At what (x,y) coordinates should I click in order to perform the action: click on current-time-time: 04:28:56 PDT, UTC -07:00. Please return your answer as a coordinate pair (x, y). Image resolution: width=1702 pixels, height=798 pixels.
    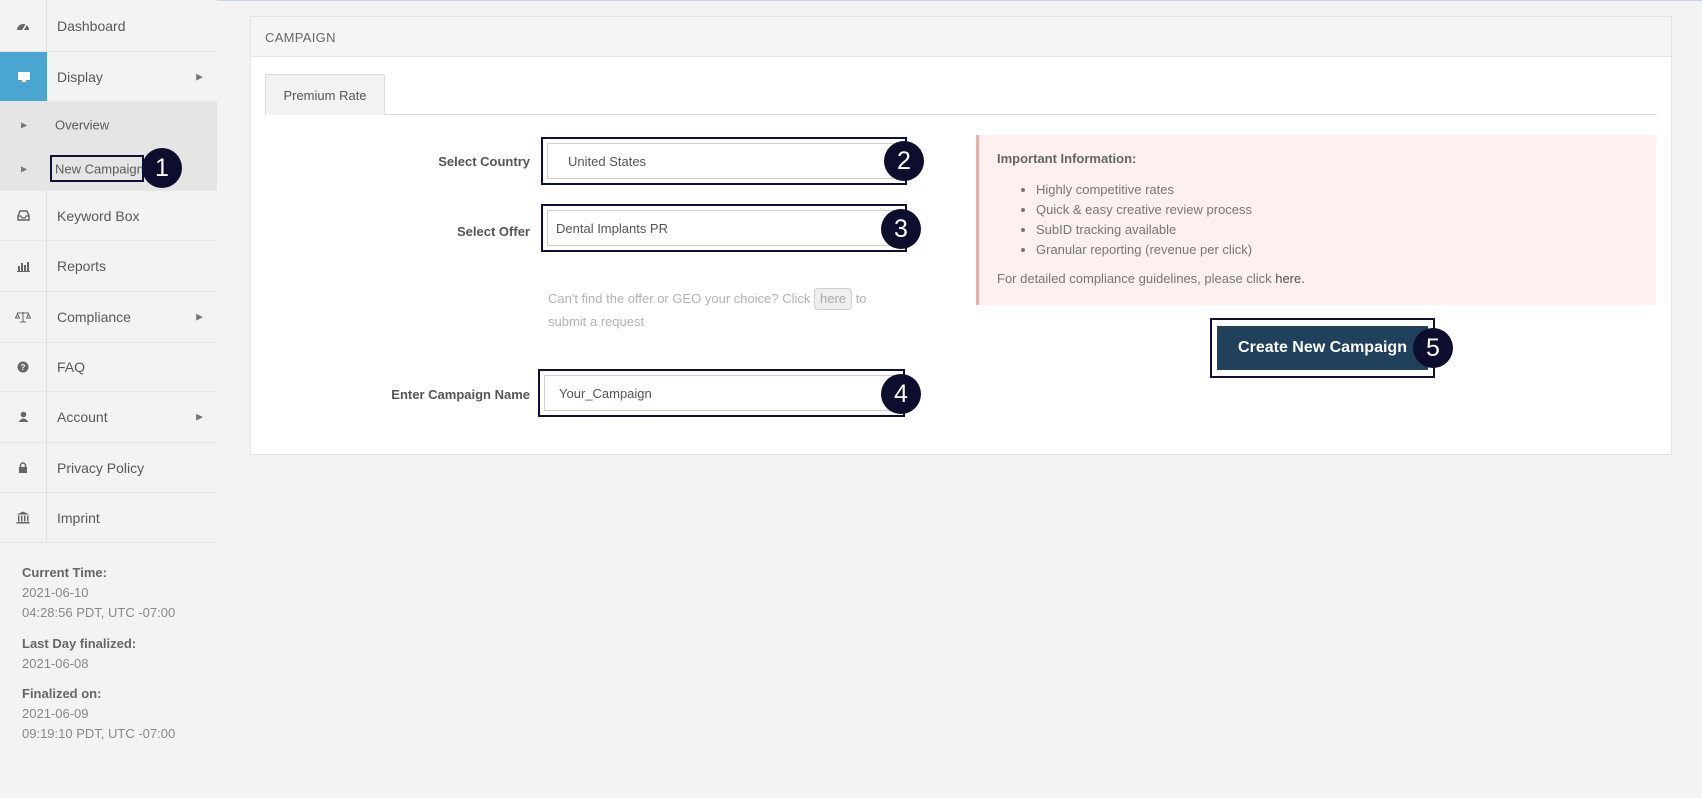
    Looking at the image, I should click on (99, 612).